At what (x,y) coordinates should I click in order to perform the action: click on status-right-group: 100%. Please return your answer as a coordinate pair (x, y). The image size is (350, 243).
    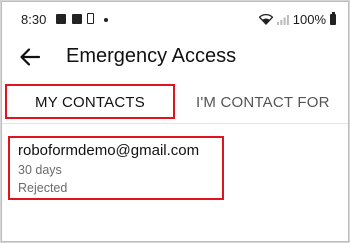
    Looking at the image, I should click on (297, 19).